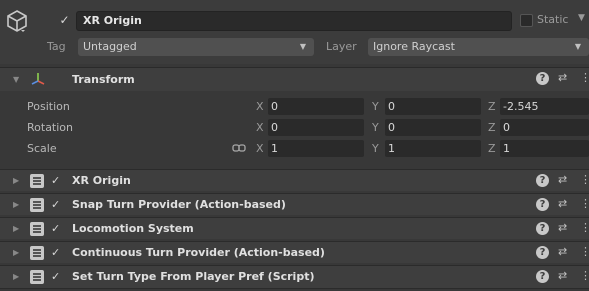 The width and height of the screenshot is (589, 291). I want to click on rotation-y-field: 0, so click(433, 127).